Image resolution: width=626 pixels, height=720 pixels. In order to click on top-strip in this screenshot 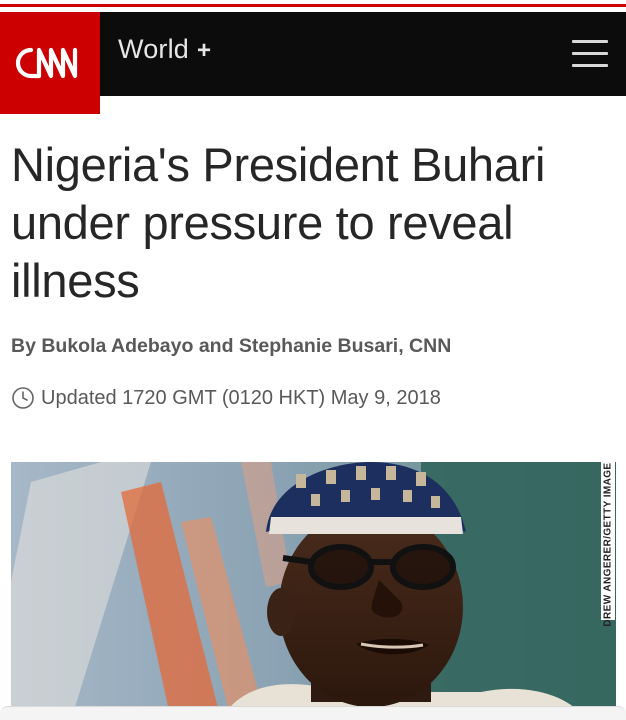, I will do `click(313, 6)`.